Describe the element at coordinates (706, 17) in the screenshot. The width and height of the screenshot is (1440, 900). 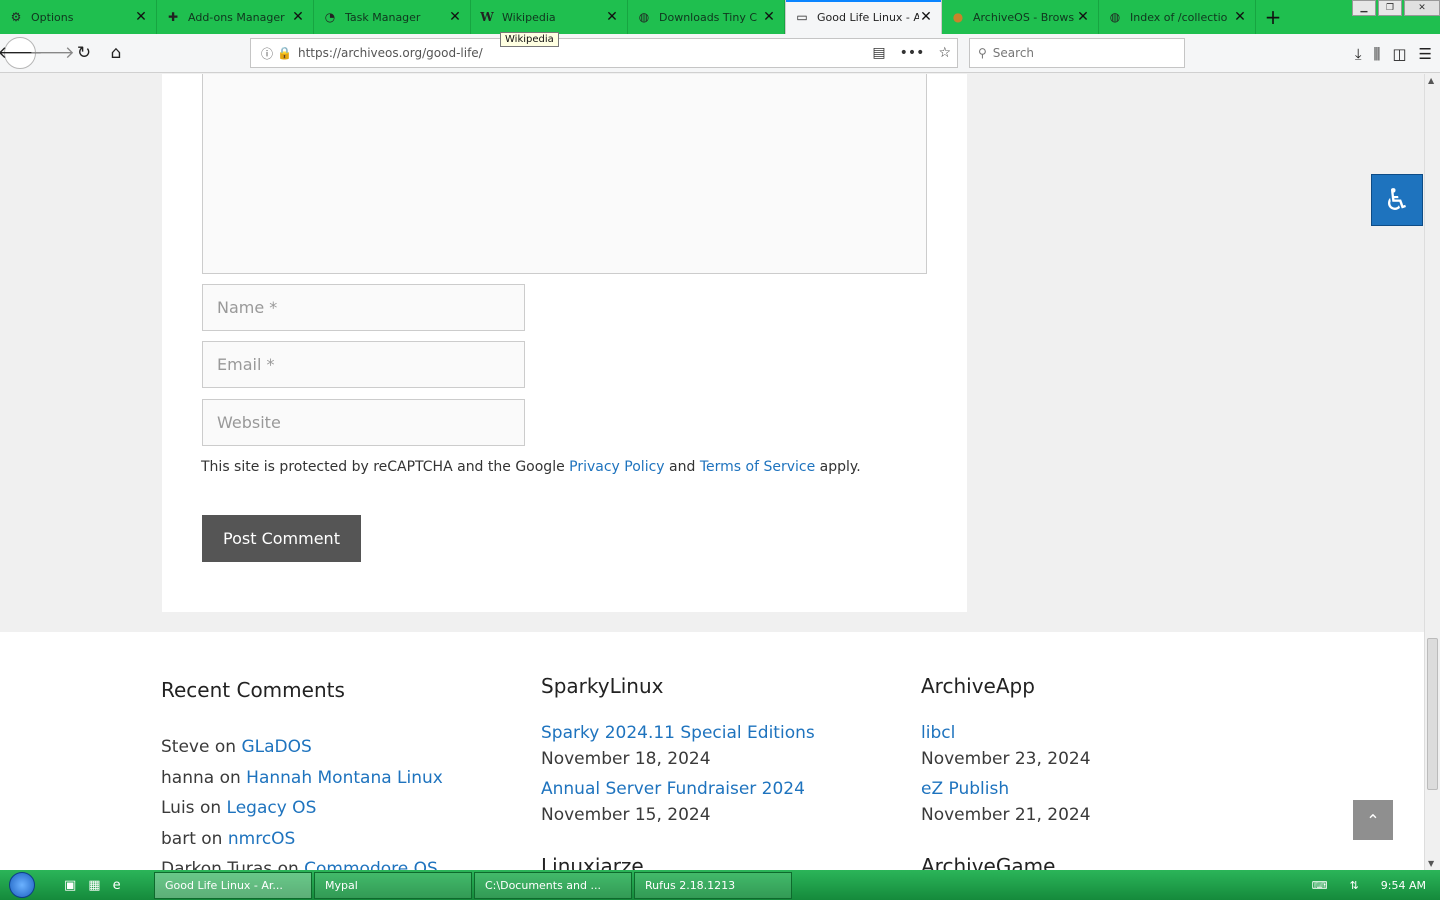
I see `tab-downloads: ◍ Downloads Tiny C ✕` at that location.